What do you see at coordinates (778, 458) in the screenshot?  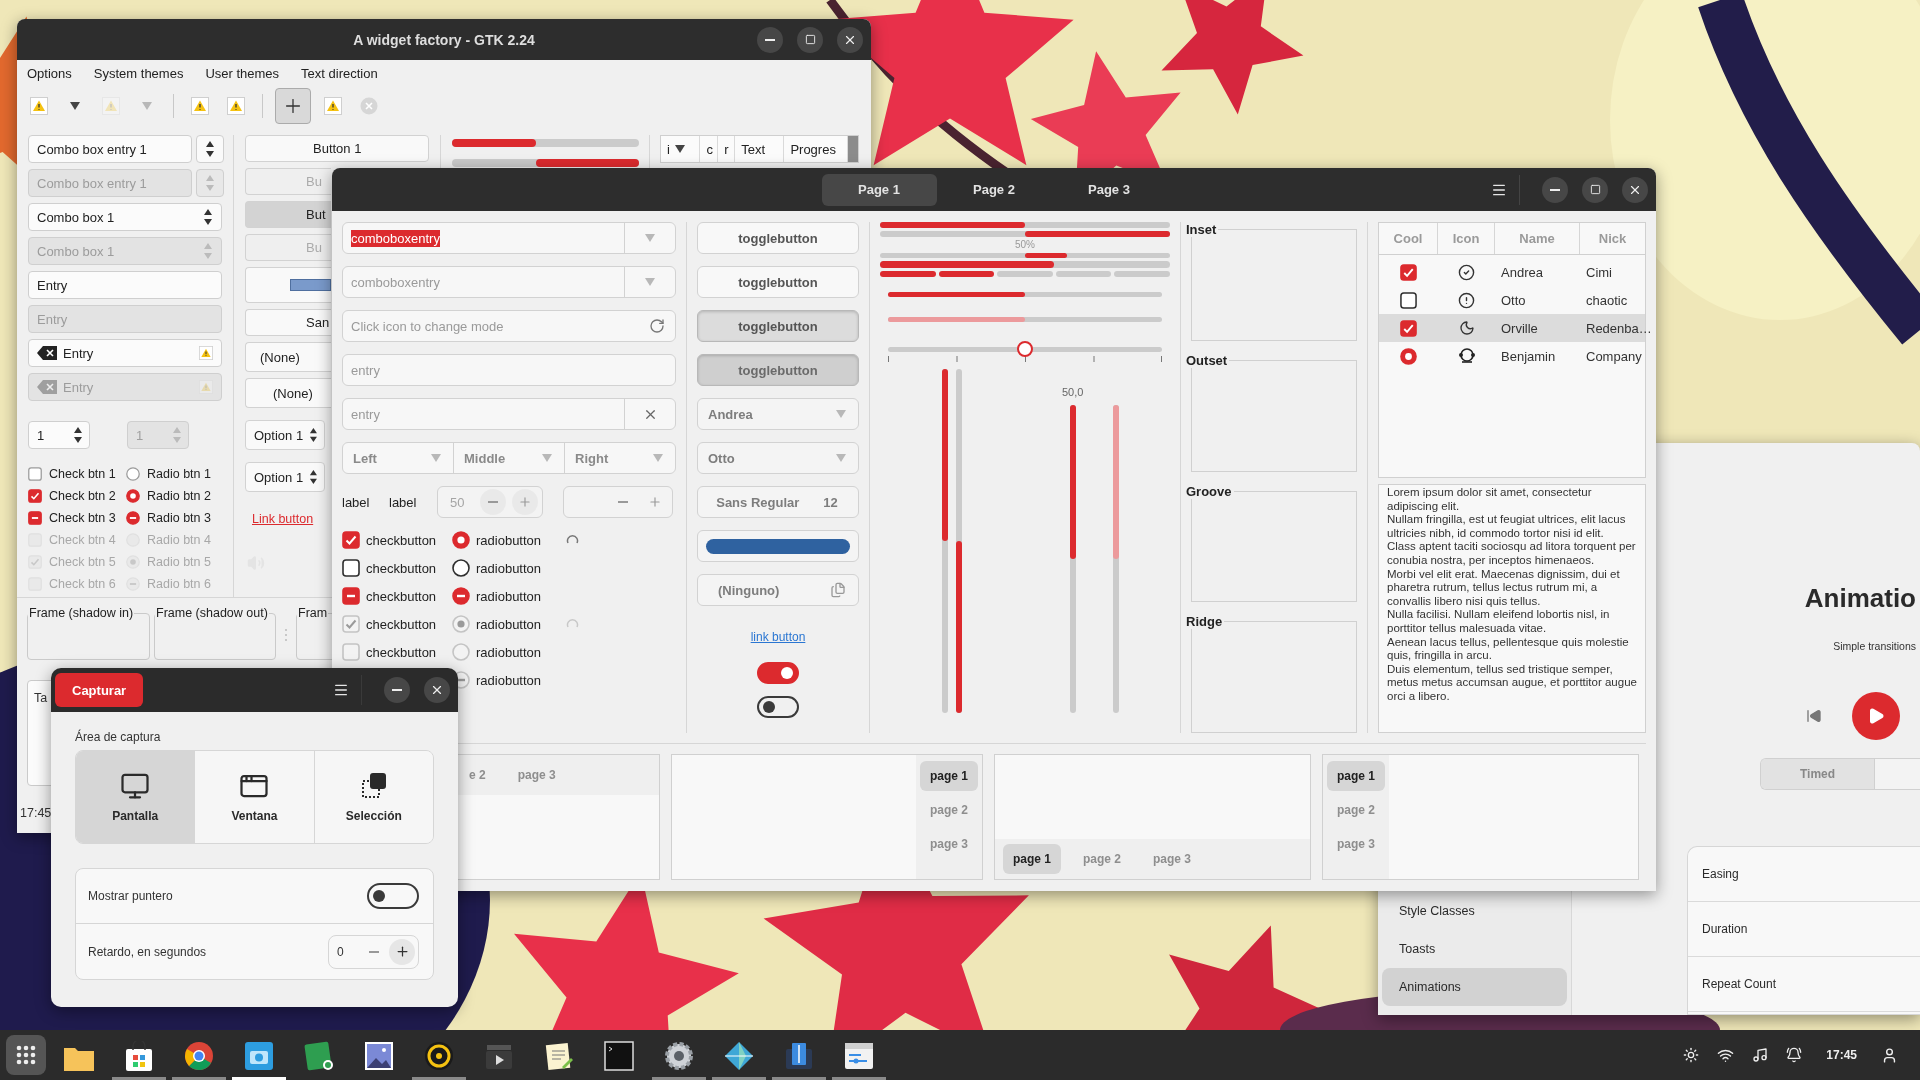 I see `combo-box: Otto` at bounding box center [778, 458].